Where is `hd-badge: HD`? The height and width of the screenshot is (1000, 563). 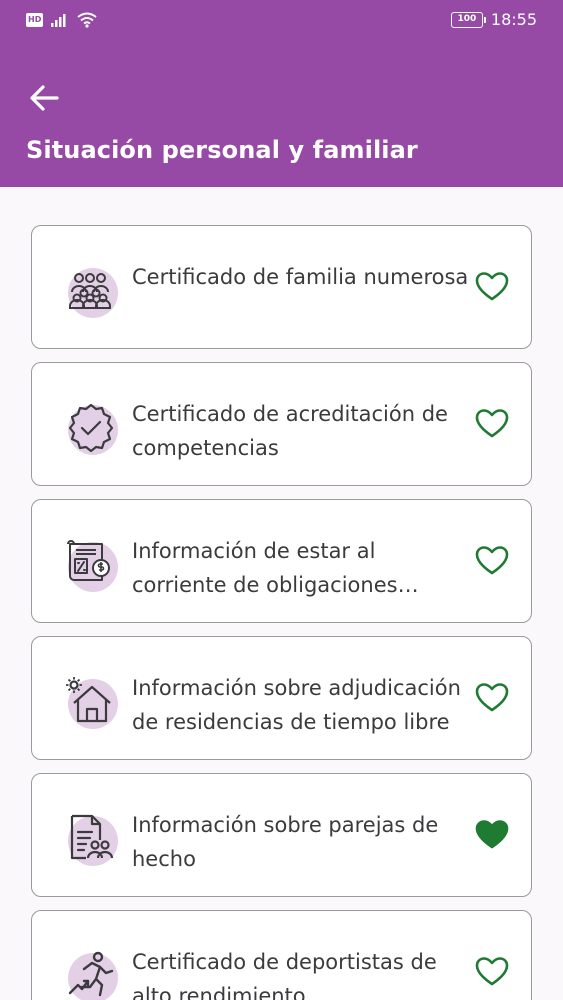 hd-badge: HD is located at coordinates (35, 20).